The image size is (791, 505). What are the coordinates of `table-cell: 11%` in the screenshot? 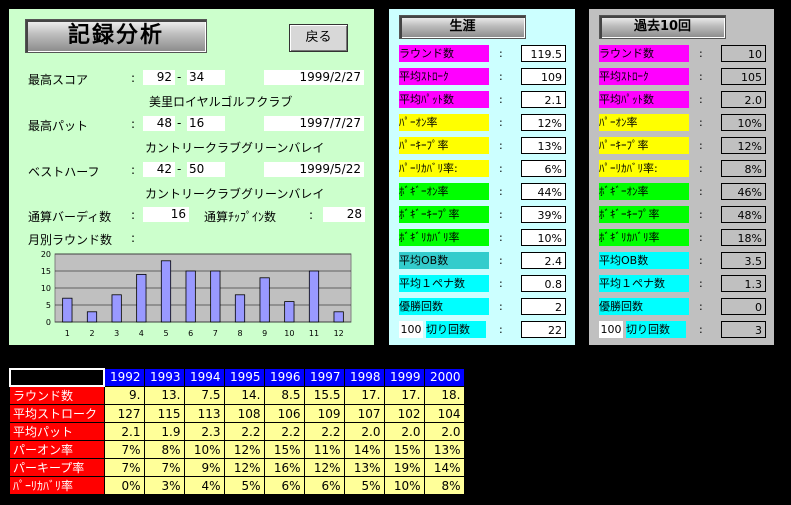 It's located at (324, 449).